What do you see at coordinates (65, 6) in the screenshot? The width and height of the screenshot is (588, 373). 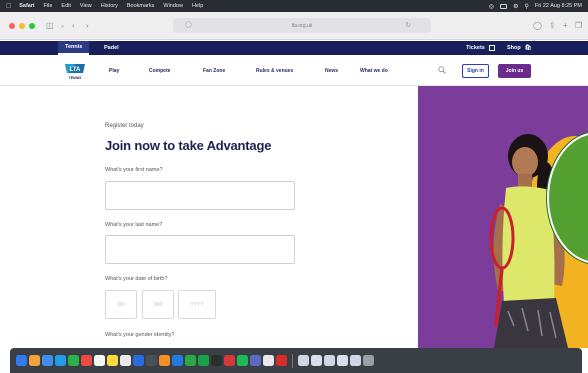 I see `menu-edit: Edit` at bounding box center [65, 6].